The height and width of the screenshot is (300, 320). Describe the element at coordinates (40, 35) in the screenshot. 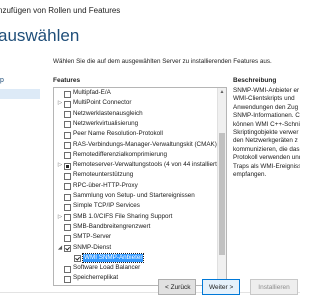

I see `page-title: auswählen` at that location.